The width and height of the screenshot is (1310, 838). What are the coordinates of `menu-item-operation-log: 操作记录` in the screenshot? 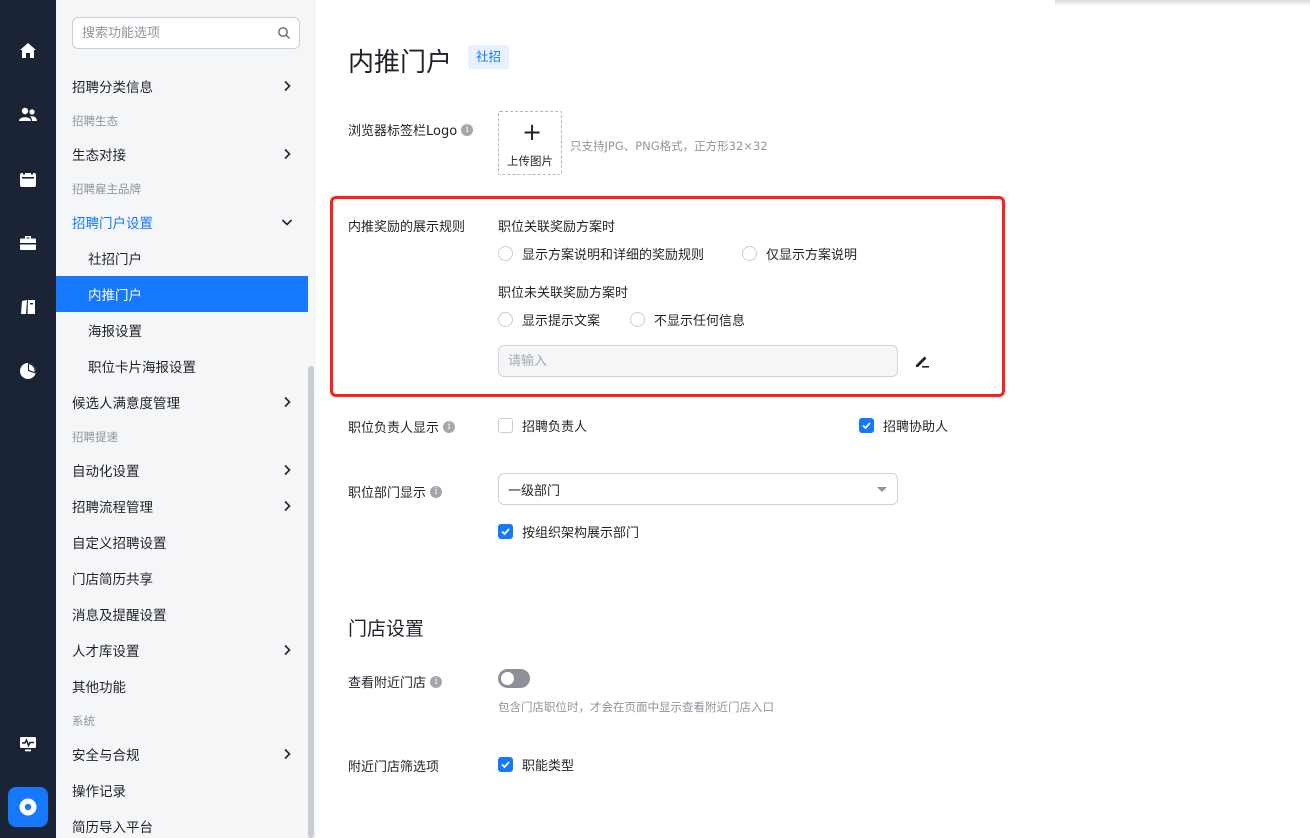 It's located at (182, 790).